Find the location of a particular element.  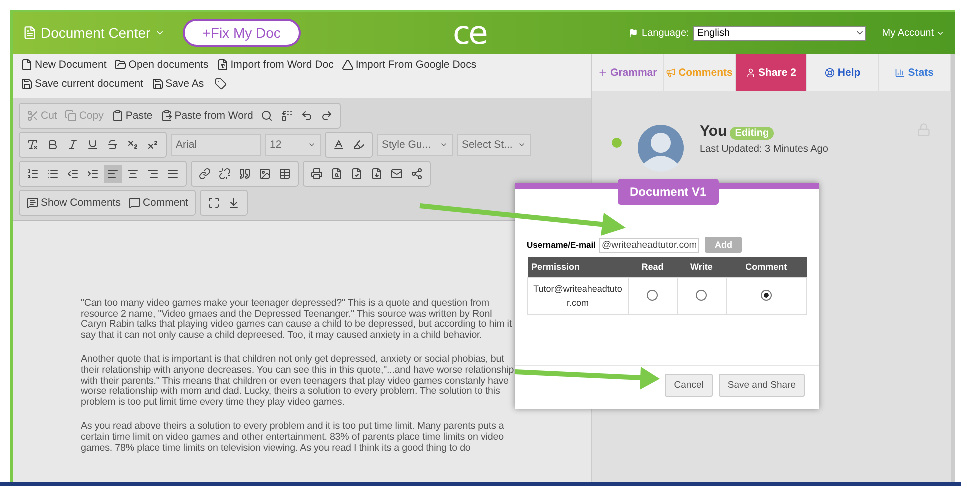

chart-icon is located at coordinates (900, 73).